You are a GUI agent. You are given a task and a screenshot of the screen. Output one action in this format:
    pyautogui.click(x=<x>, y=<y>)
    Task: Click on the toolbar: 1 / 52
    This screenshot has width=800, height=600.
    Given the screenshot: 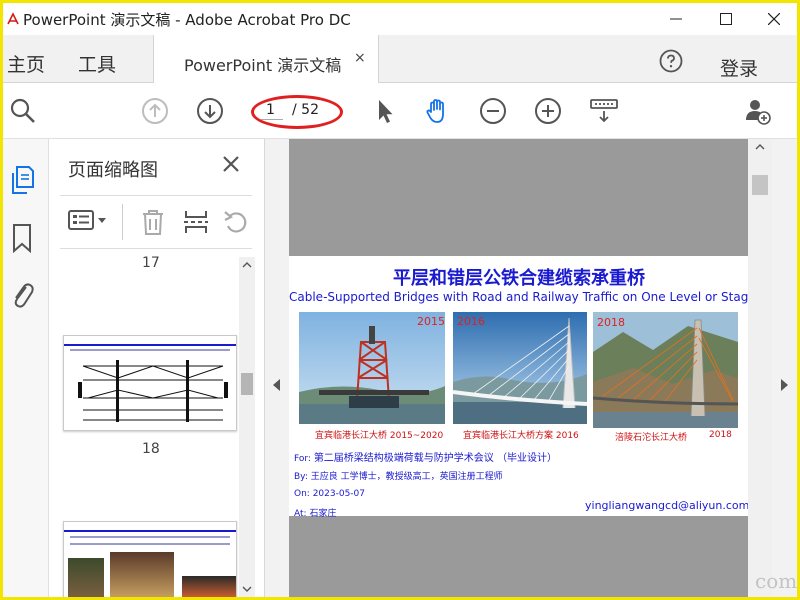 What is the action you would take?
    pyautogui.click(x=400, y=111)
    